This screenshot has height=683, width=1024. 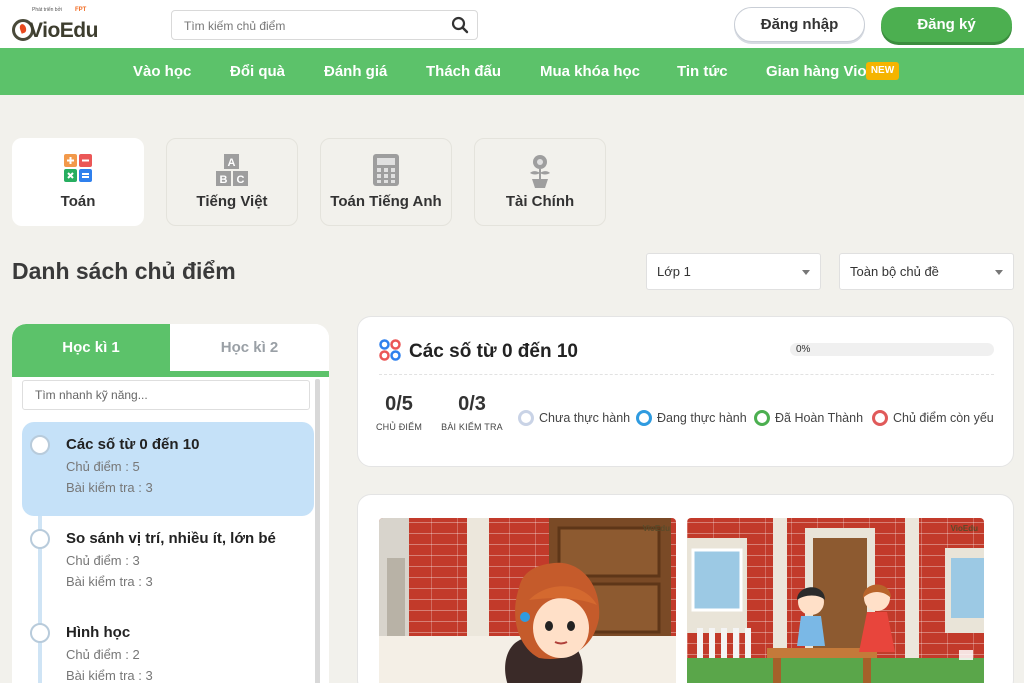 I want to click on legend-chua-thuc-hanh: Chưa thực hành, so click(x=574, y=418).